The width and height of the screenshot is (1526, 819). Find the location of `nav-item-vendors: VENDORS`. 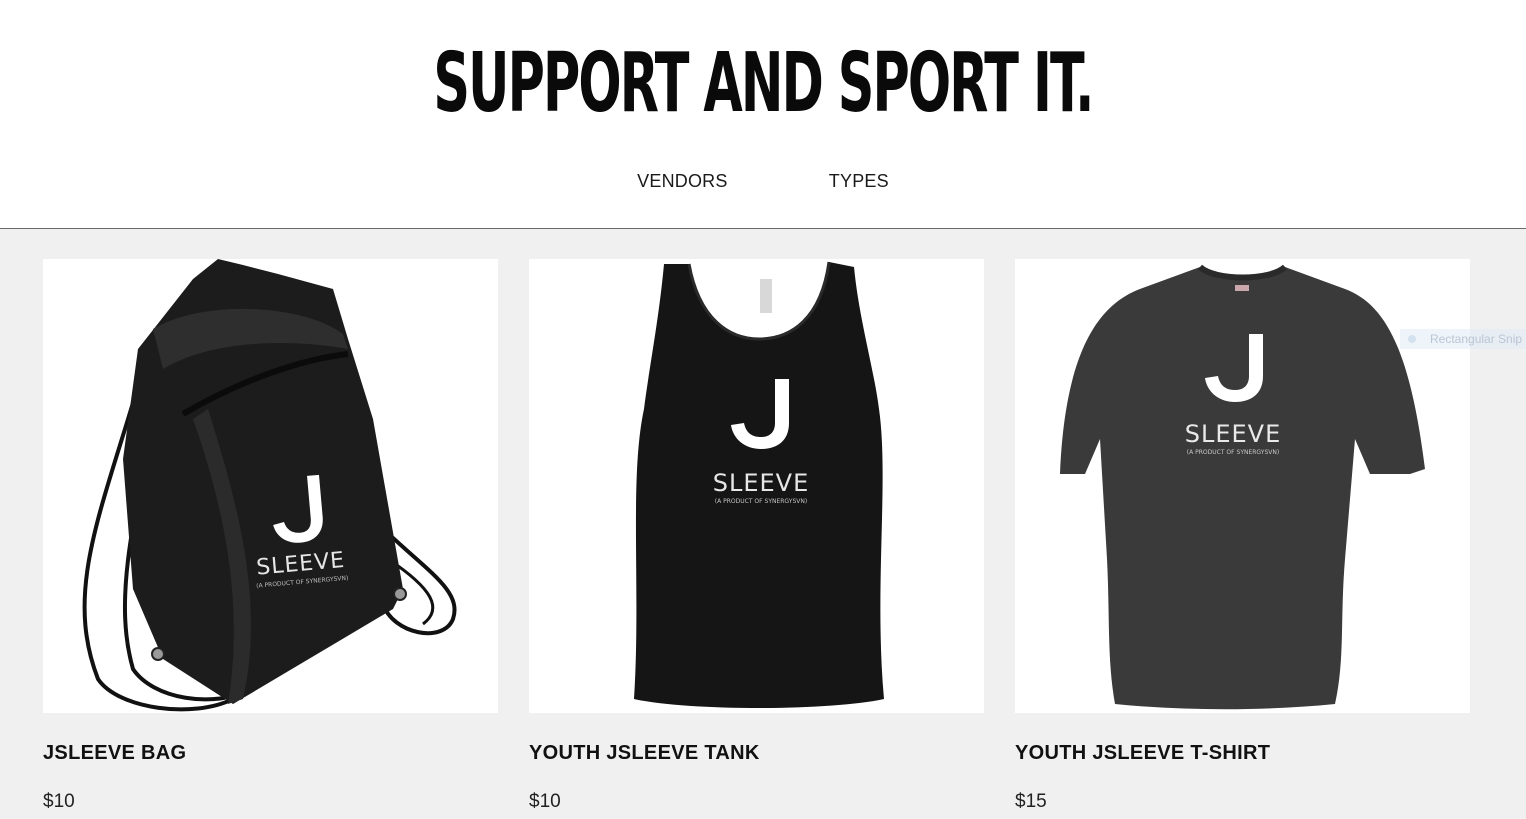

nav-item-vendors: VENDORS is located at coordinates (682, 181).